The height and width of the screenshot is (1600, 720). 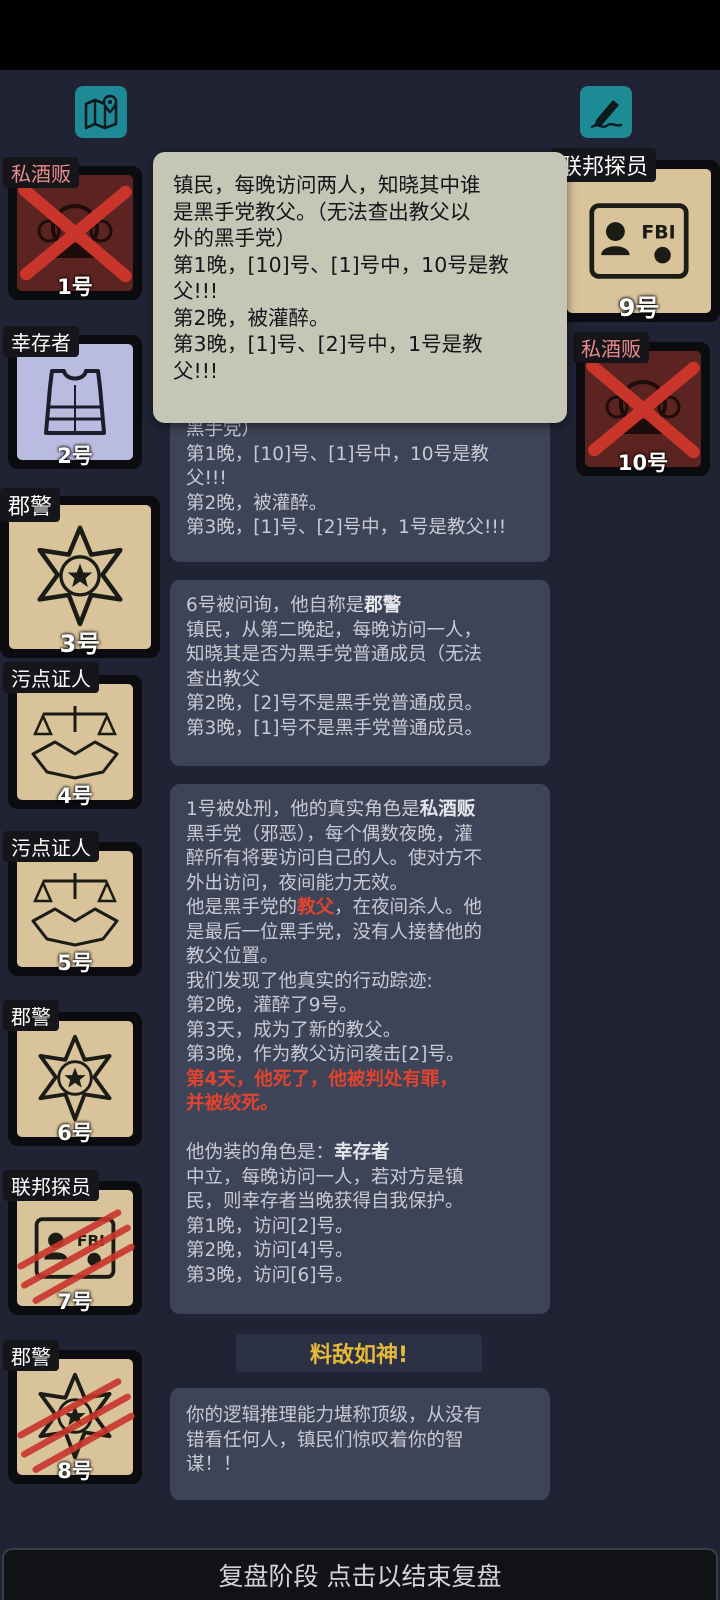 What do you see at coordinates (232, 956) in the screenshot?
I see `log-line: 教父位置。` at bounding box center [232, 956].